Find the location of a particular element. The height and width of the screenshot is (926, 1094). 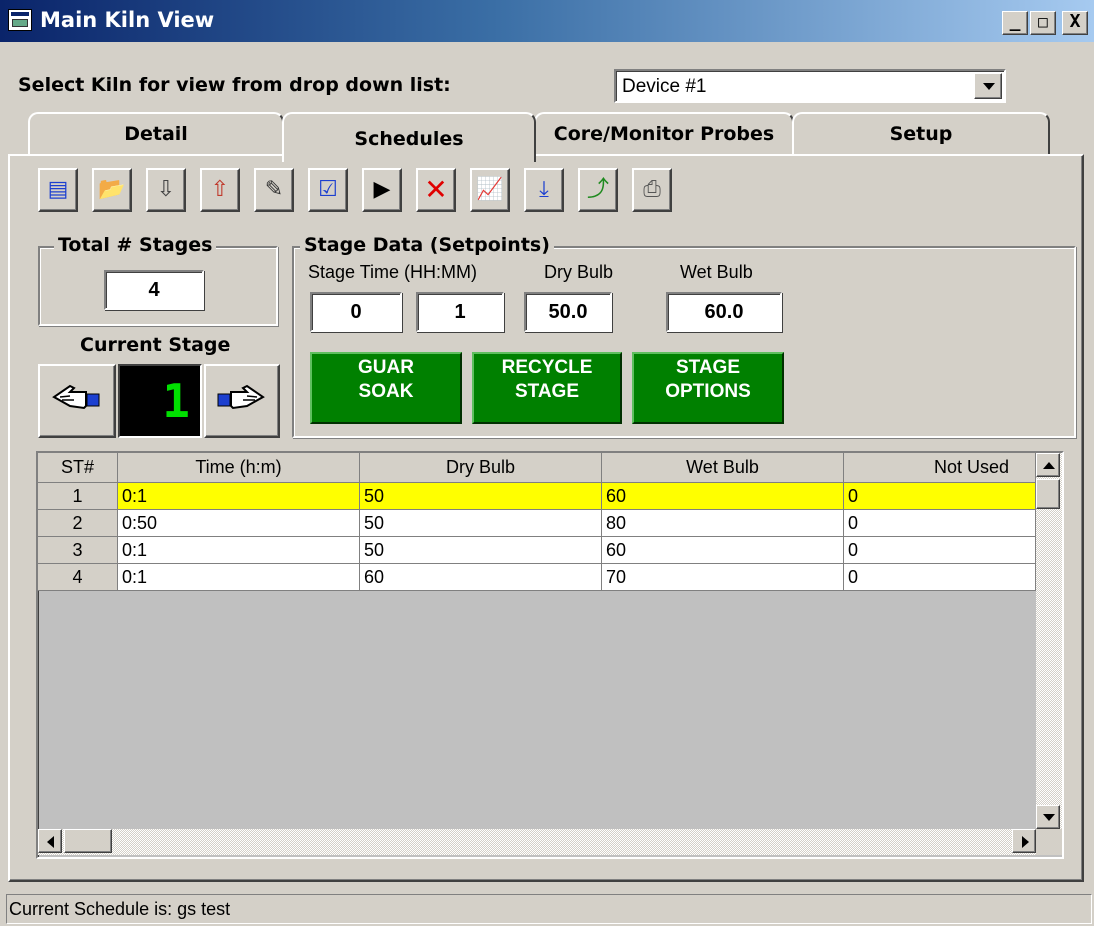

total-stages-title: Total # Stages is located at coordinates (135, 245).